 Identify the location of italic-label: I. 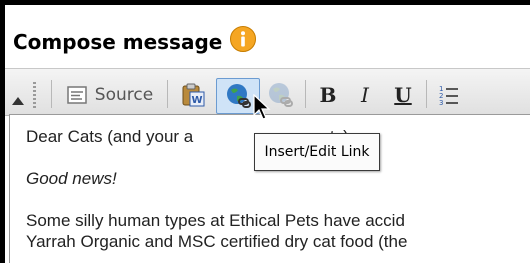
(365, 95).